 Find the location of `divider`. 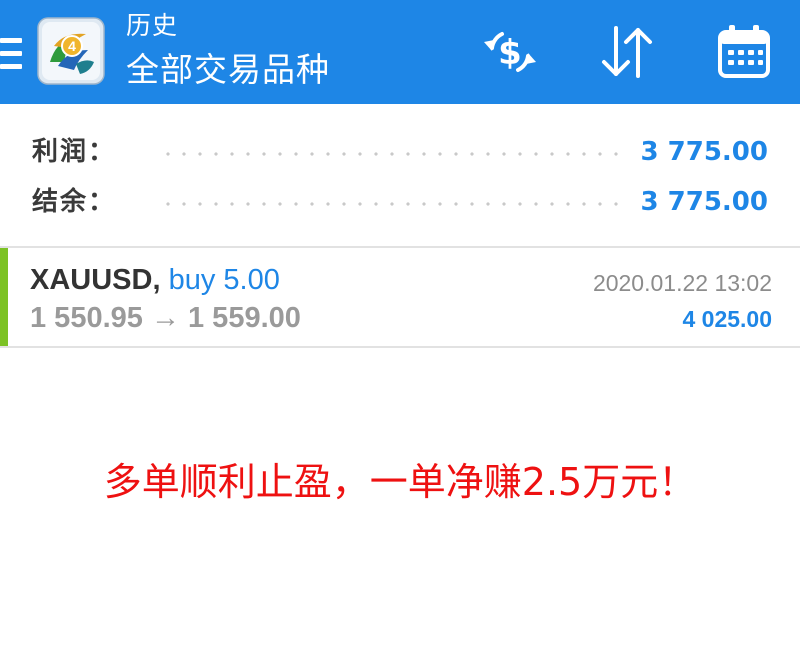

divider is located at coordinates (400, 347).